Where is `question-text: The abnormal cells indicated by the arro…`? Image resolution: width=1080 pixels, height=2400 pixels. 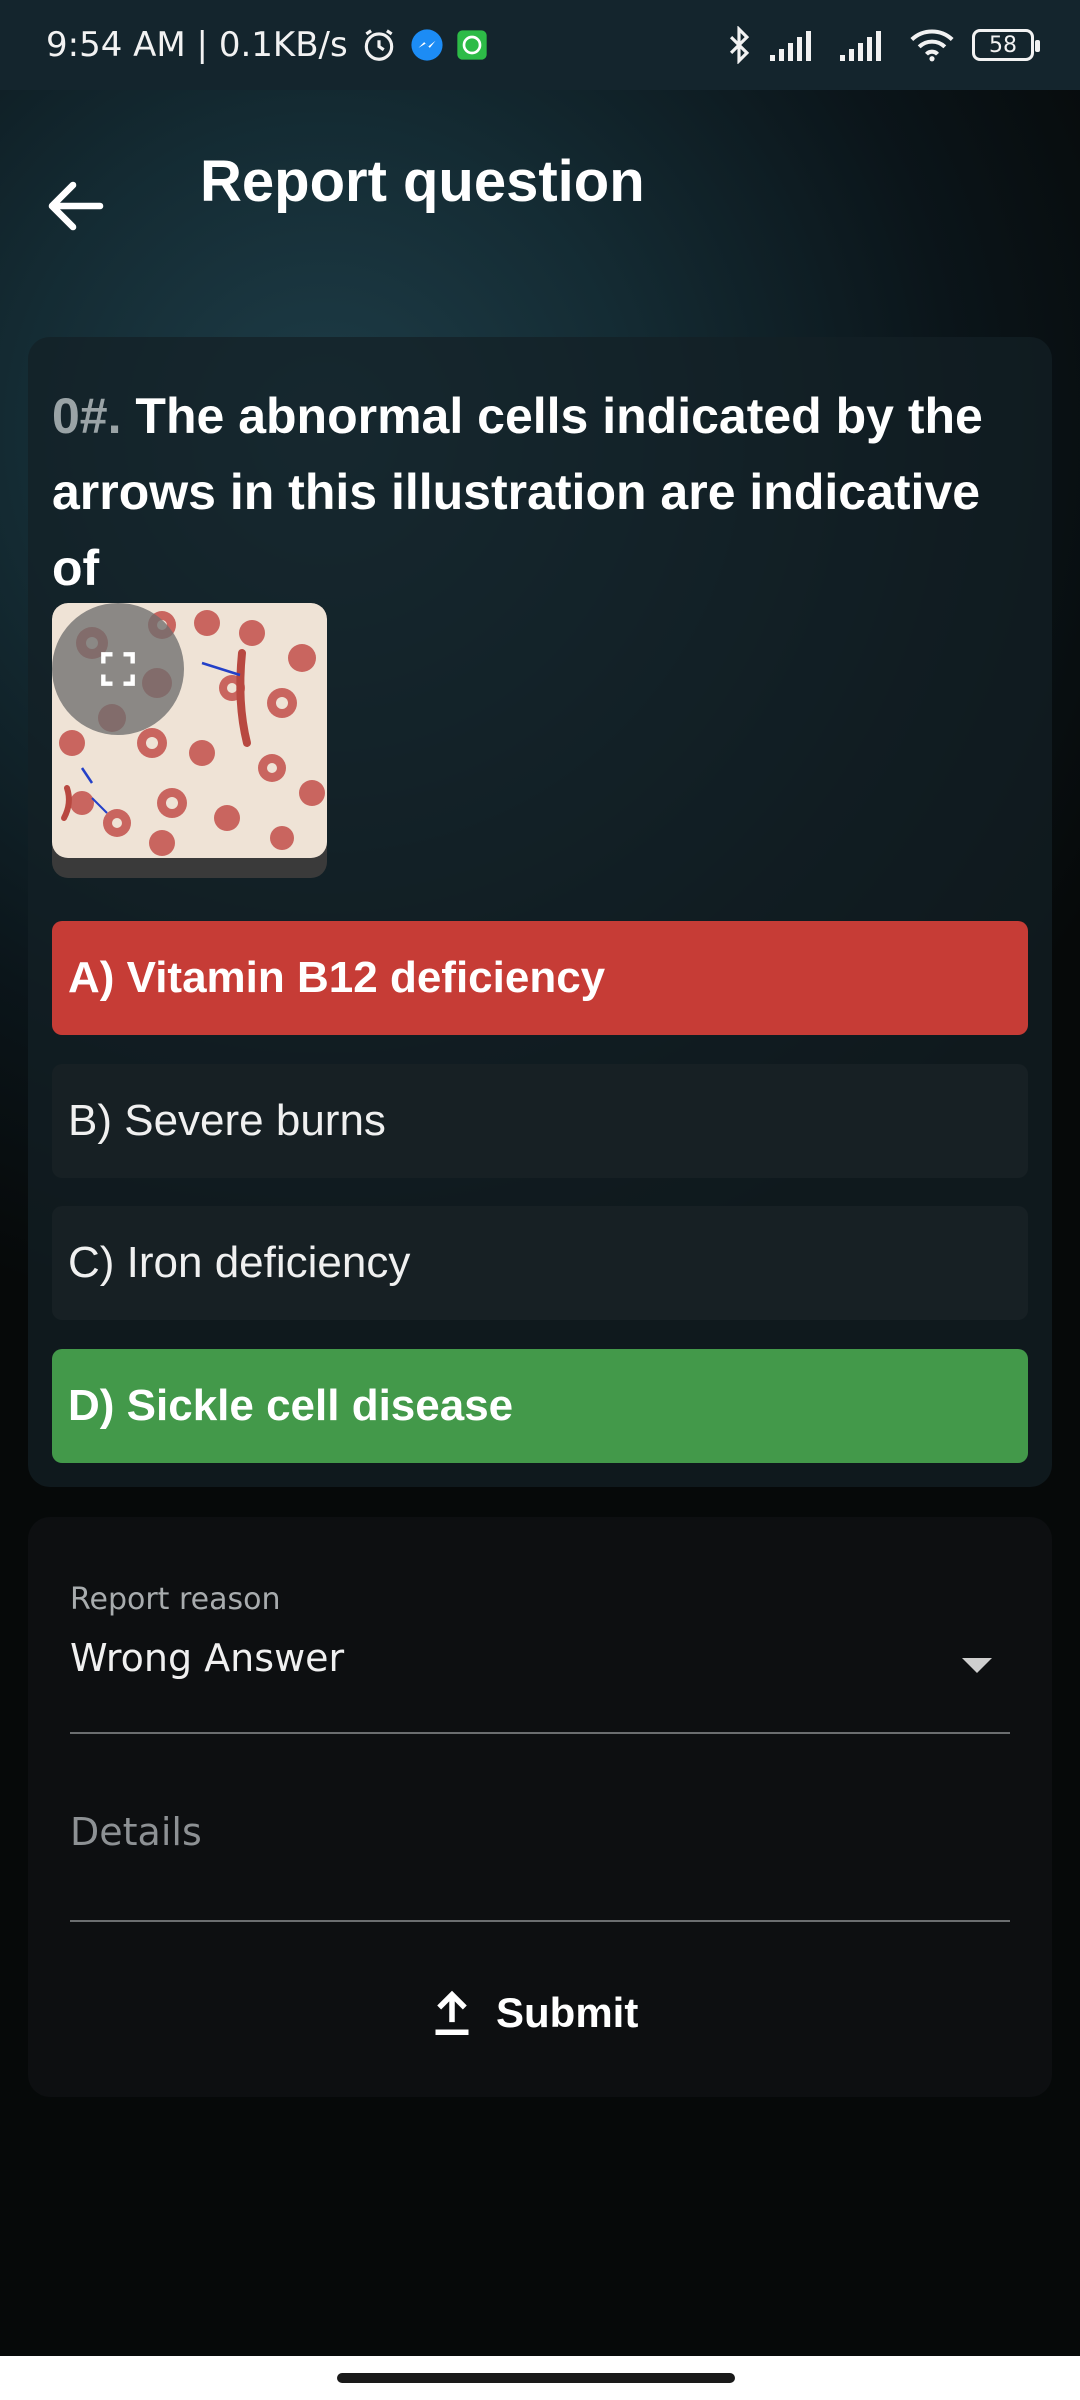
question-text: The abnormal cells indicated by the arro… is located at coordinates (517, 492).